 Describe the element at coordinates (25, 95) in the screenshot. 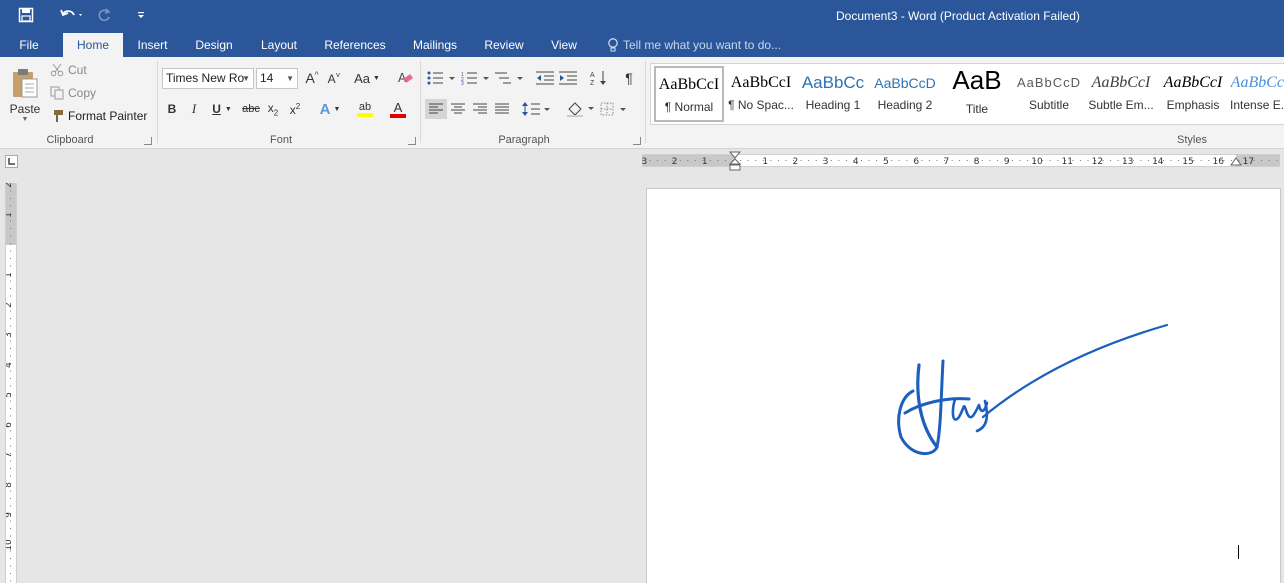

I see `paste-button: Paste ▼` at that location.